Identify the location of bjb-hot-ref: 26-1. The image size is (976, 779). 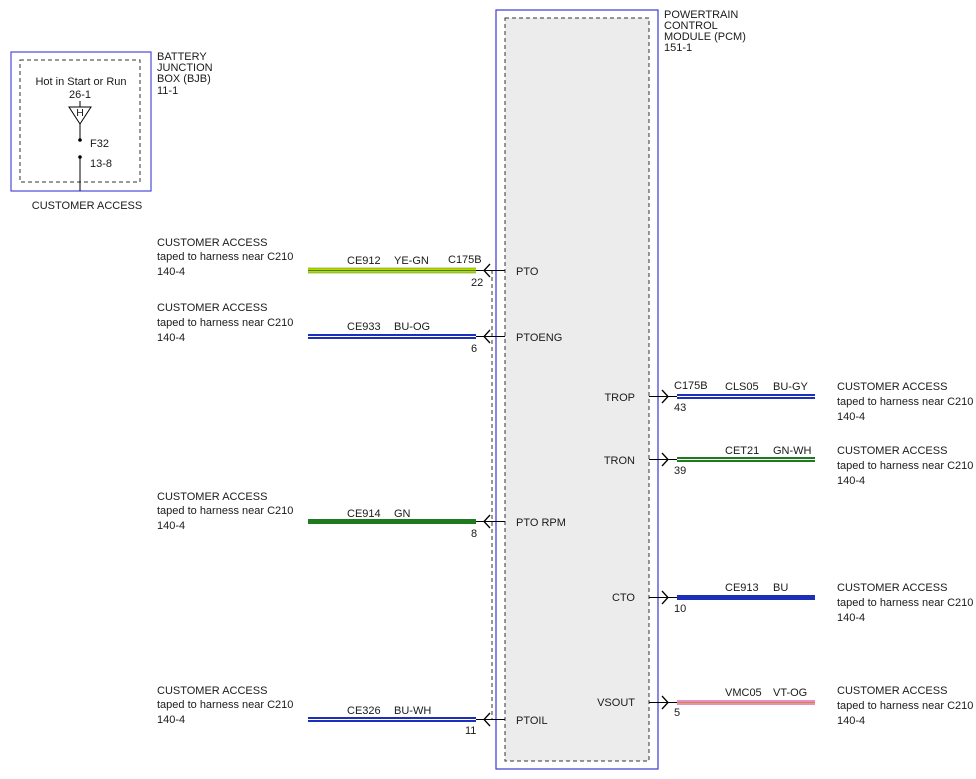
(80, 95).